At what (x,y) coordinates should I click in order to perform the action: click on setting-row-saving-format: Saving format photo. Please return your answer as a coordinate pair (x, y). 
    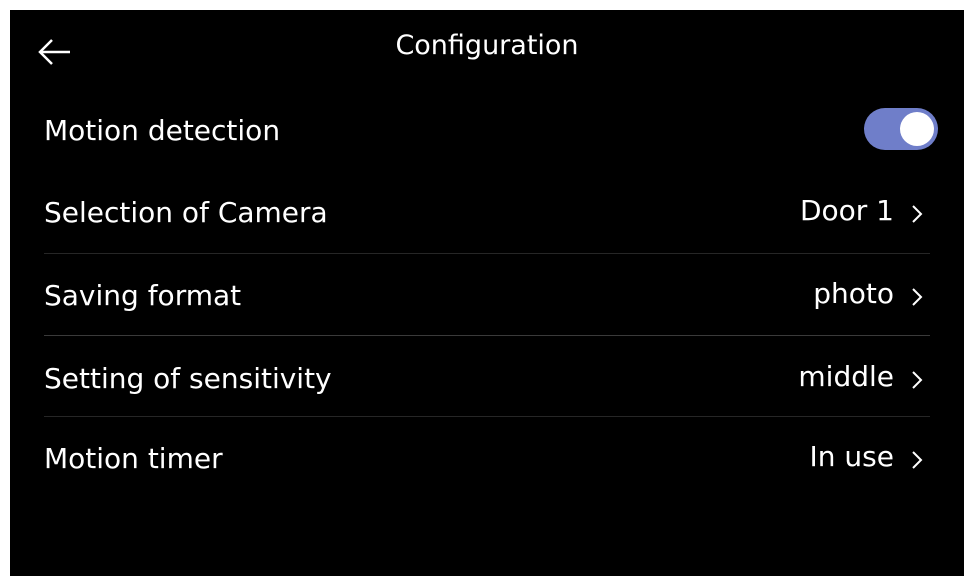
    Looking at the image, I should click on (487, 295).